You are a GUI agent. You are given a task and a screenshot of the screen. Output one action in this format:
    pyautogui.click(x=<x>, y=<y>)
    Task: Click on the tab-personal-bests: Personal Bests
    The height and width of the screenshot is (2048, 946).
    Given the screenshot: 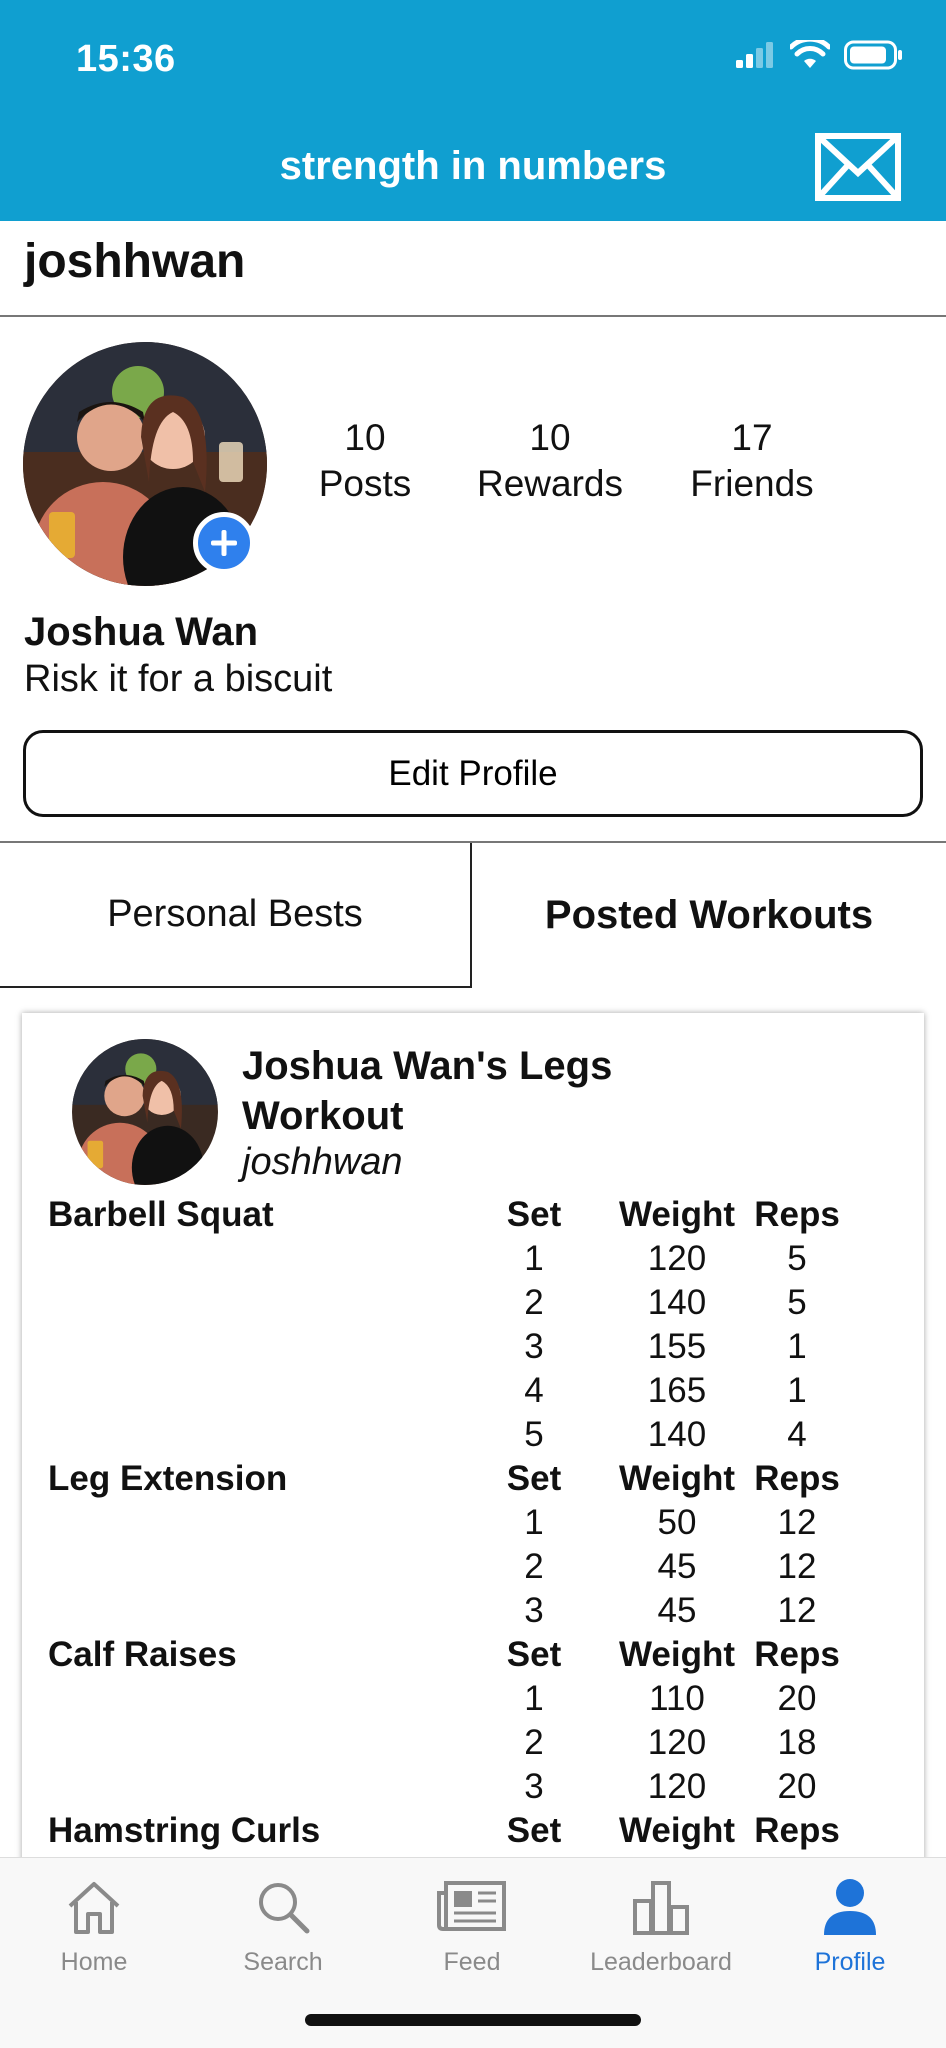 What is the action you would take?
    pyautogui.click(x=236, y=915)
    